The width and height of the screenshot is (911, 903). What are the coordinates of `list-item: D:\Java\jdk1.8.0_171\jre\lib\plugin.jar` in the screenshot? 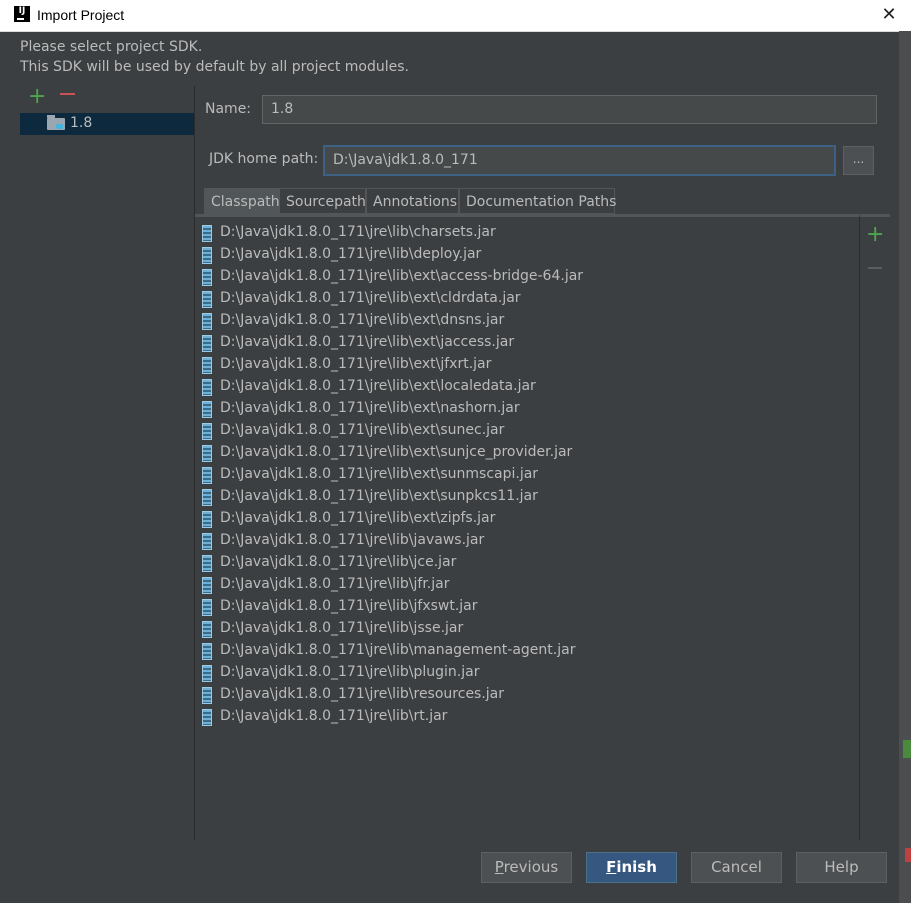 It's located at (525, 673).